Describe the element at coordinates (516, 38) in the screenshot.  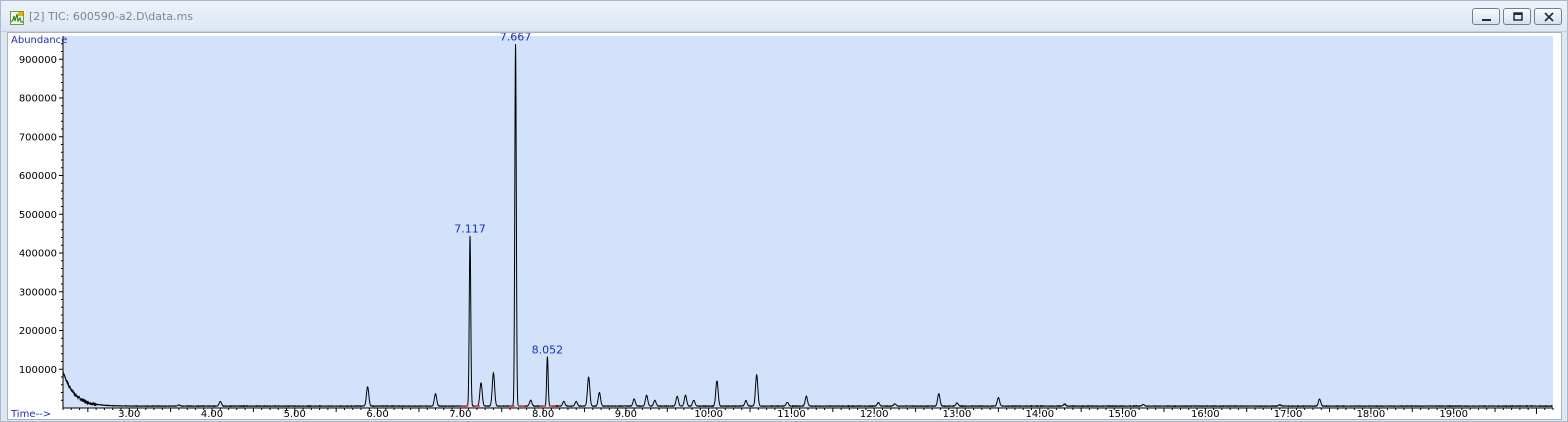
I see `peak-label: 7.667` at that location.